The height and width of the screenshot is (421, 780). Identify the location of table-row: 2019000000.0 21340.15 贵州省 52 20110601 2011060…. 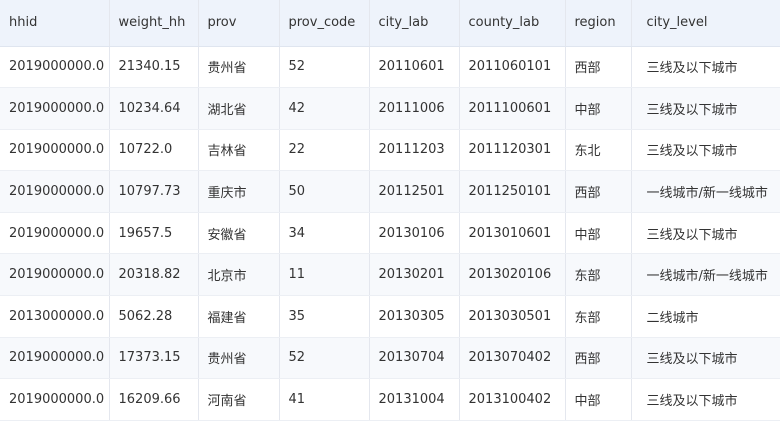
(390, 67).